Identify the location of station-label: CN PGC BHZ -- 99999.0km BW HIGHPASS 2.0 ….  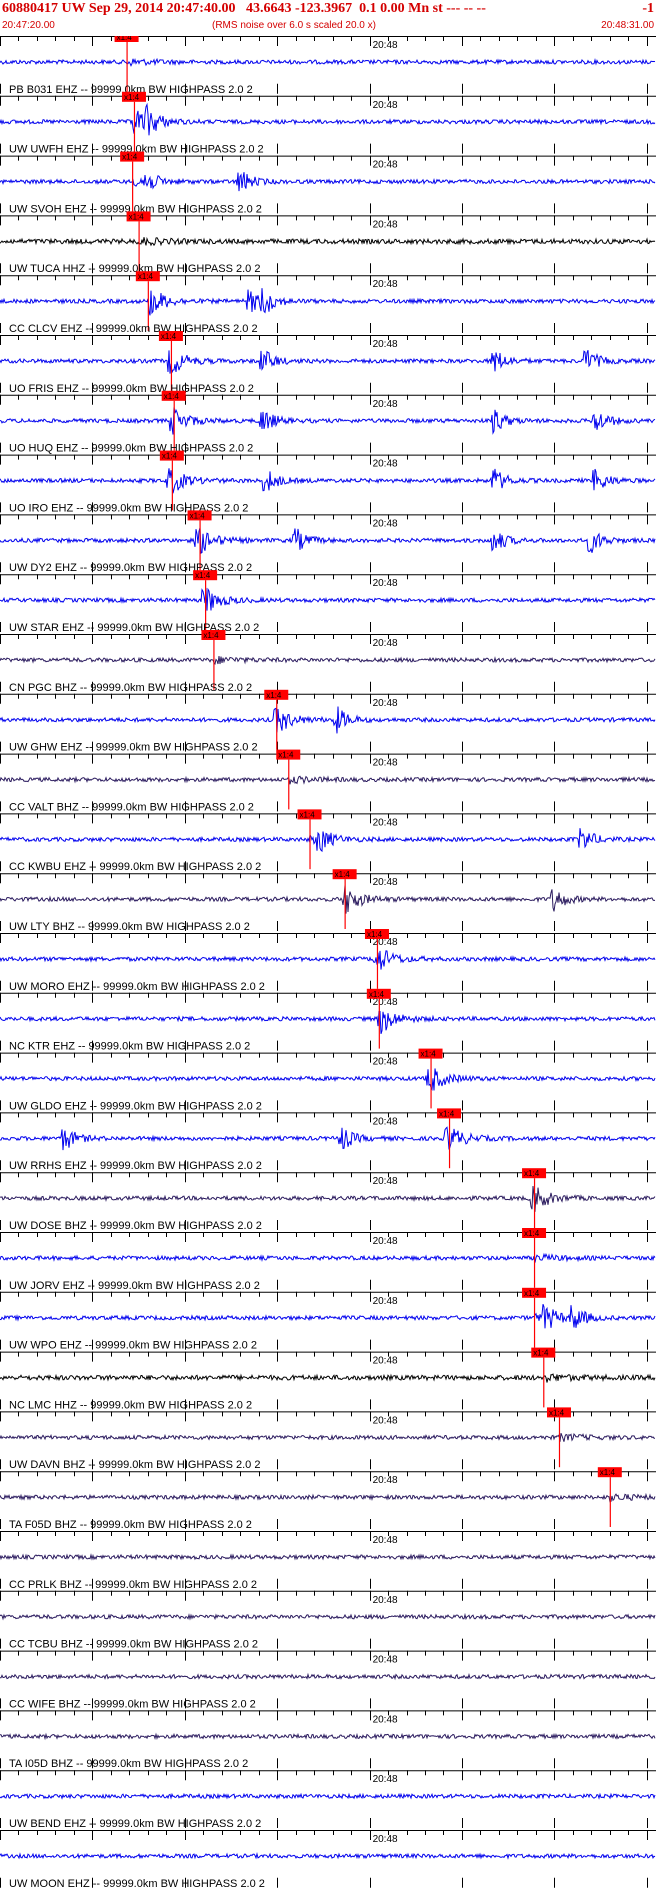
(130, 688).